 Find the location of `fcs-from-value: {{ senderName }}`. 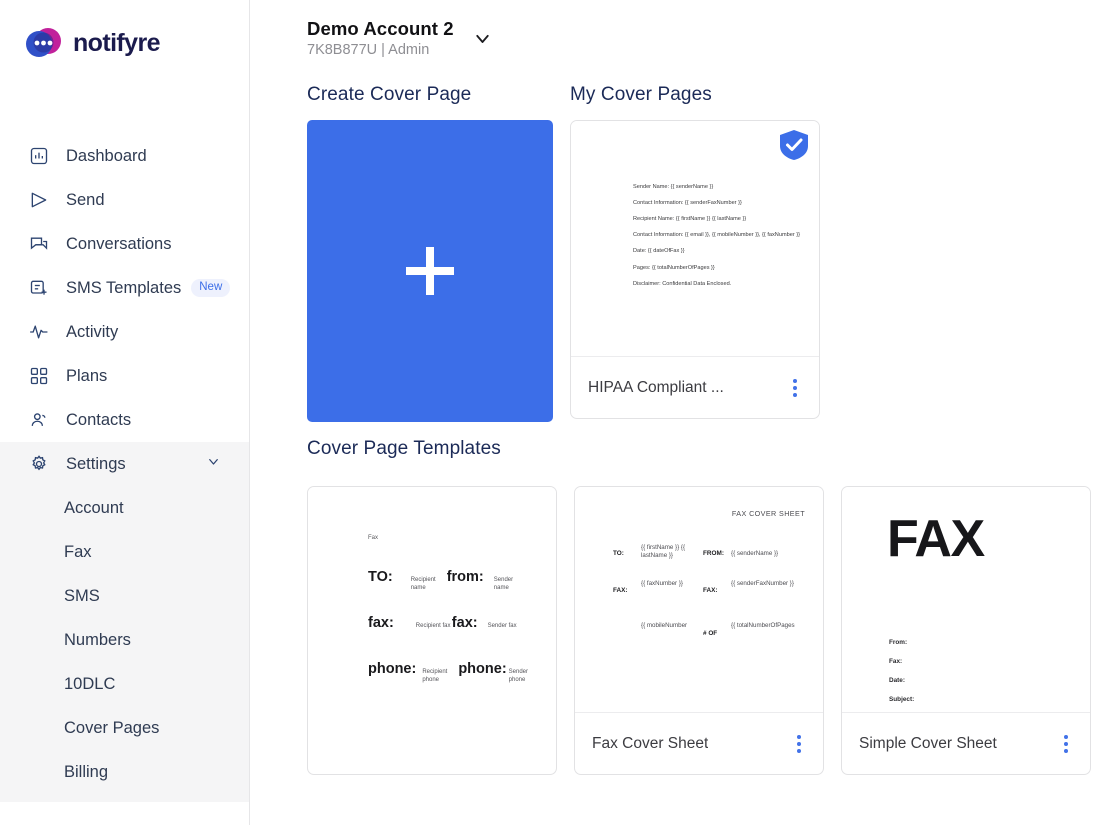

fcs-from-value: {{ senderName }} is located at coordinates (755, 554).